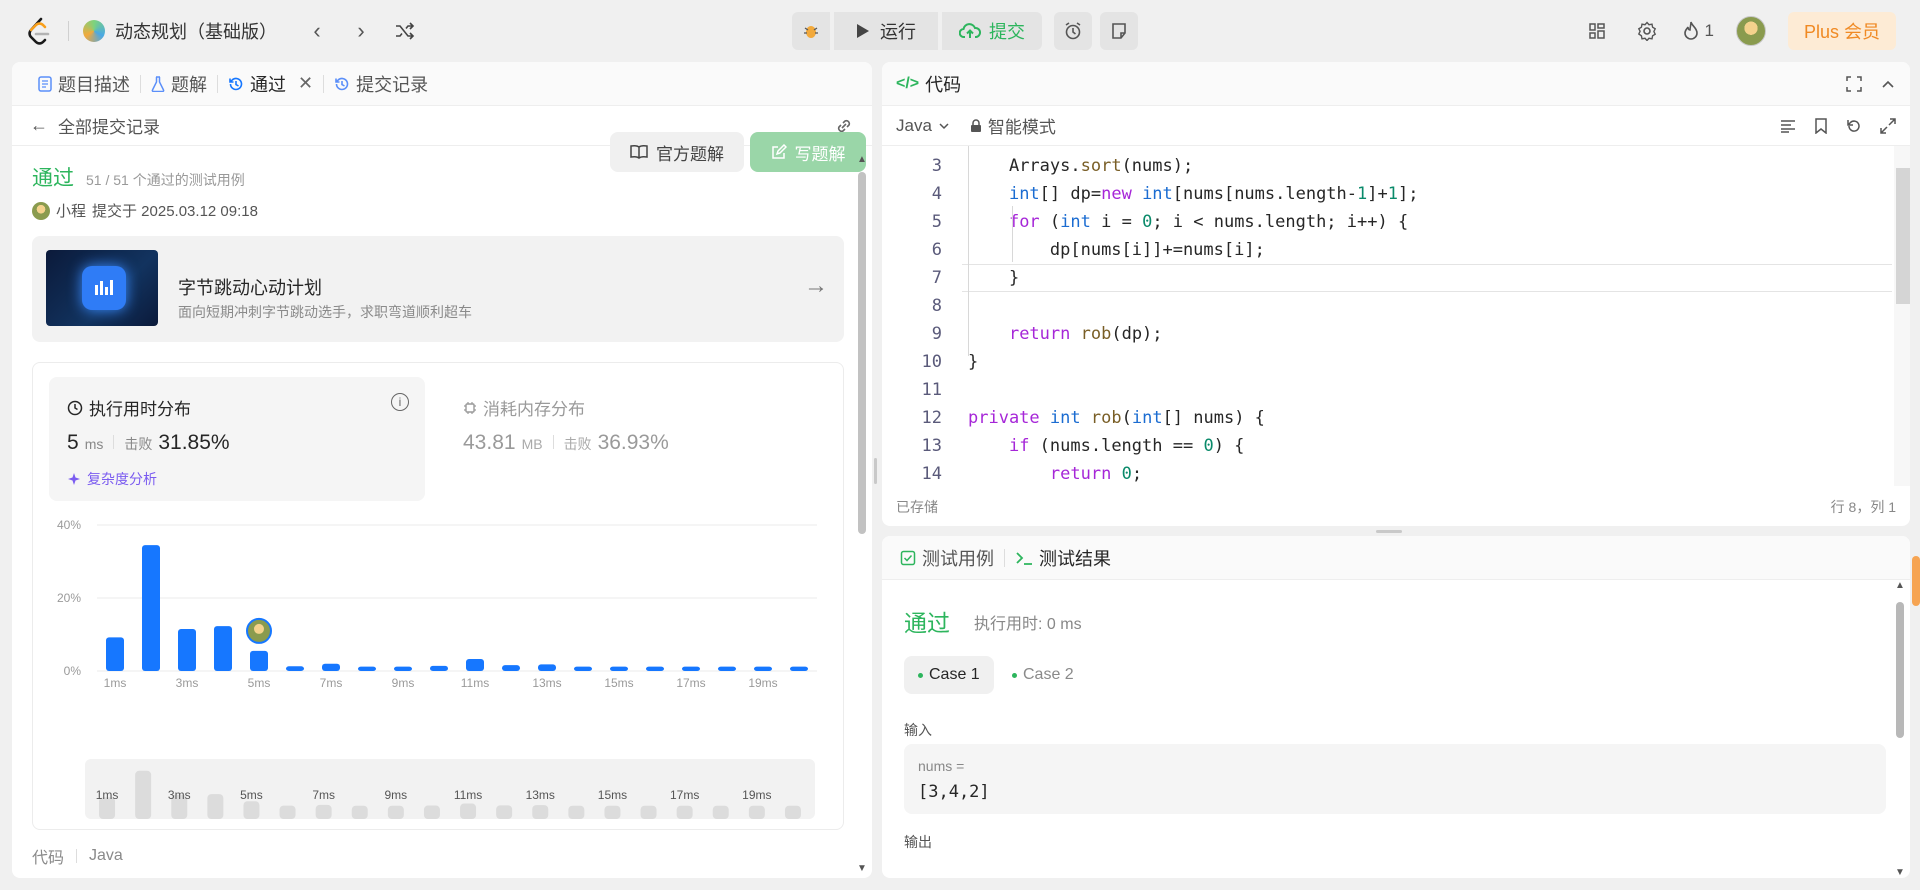 The height and width of the screenshot is (890, 1920). I want to click on language-select: Java, so click(923, 126).